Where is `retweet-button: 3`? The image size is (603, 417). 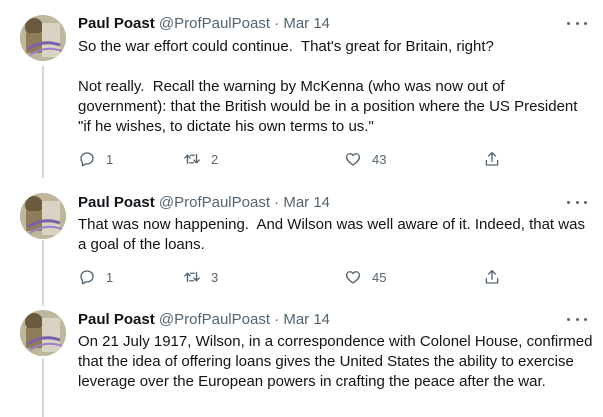
retweet-button: 3 is located at coordinates (200, 277).